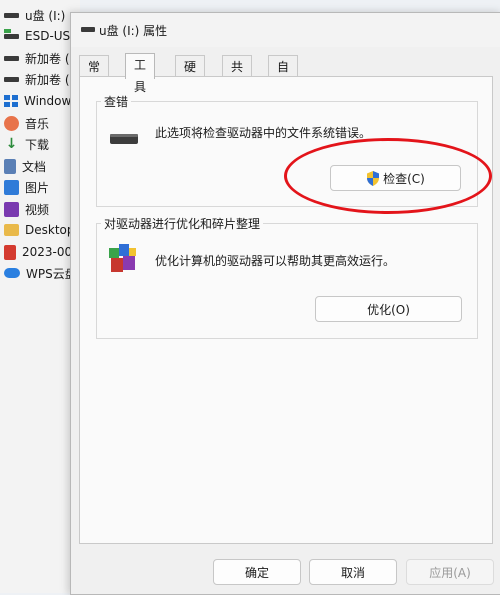  Describe the element at coordinates (45, 15) in the screenshot. I see `sidebar-item-label: u盘 (I:)` at that location.